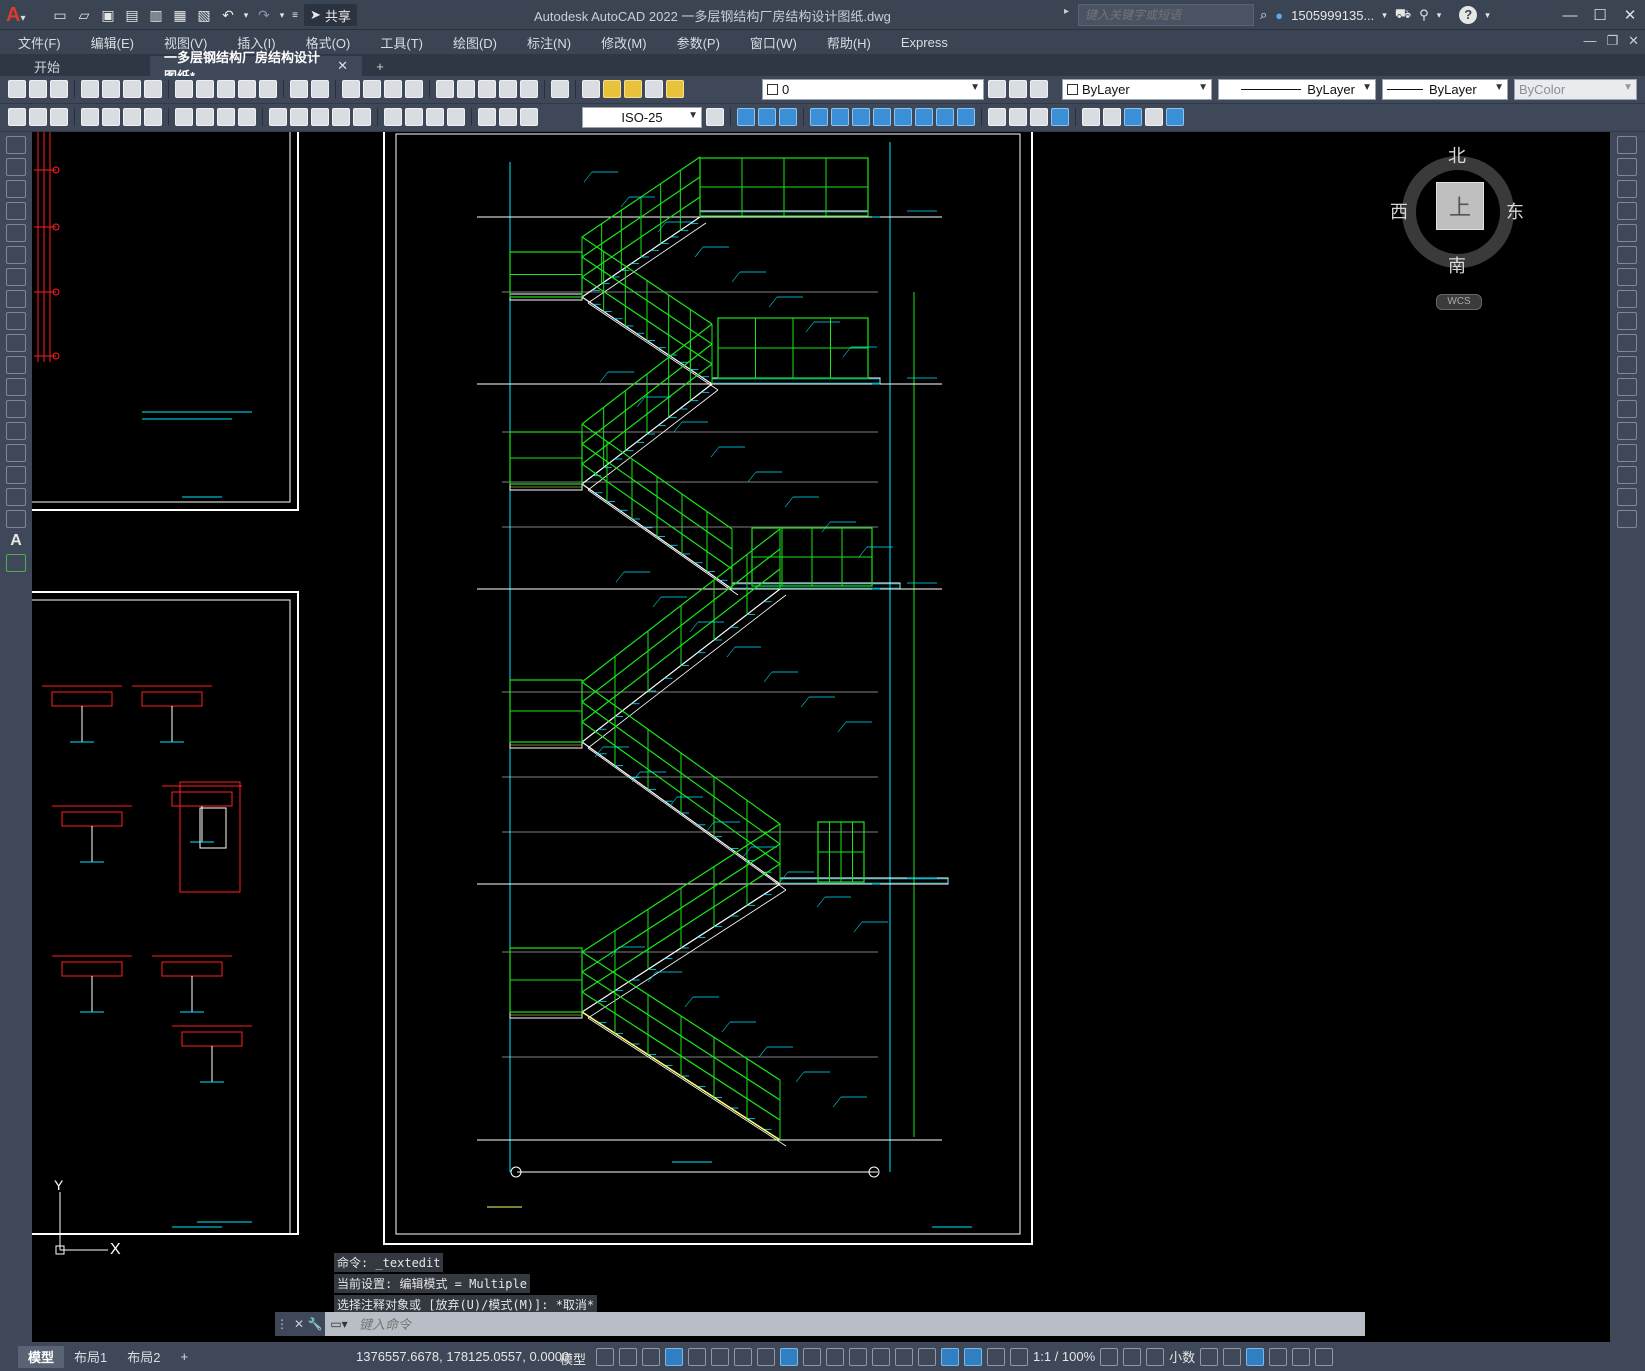 The height and width of the screenshot is (1371, 1645). Describe the element at coordinates (1232, 1356) in the screenshot. I see `lock-ui-icon` at that location.